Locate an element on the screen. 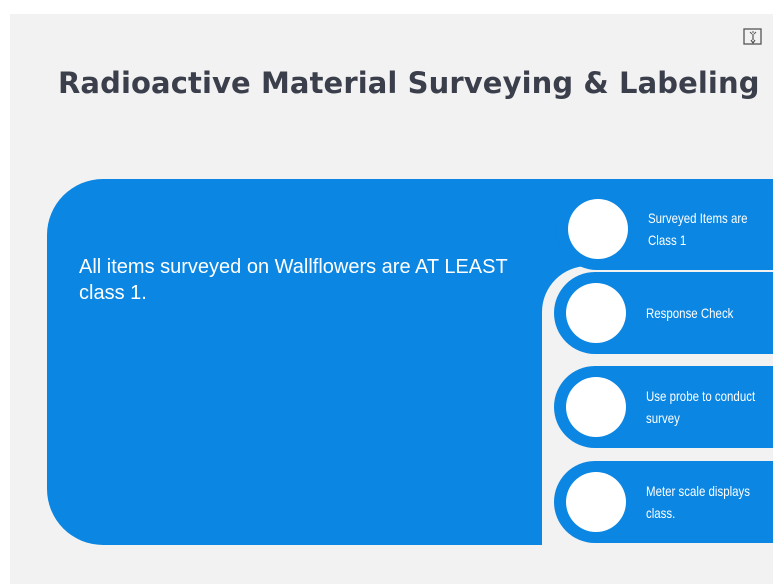 This screenshot has width=773, height=584. step-item-2: Response Check is located at coordinates (663, 313).